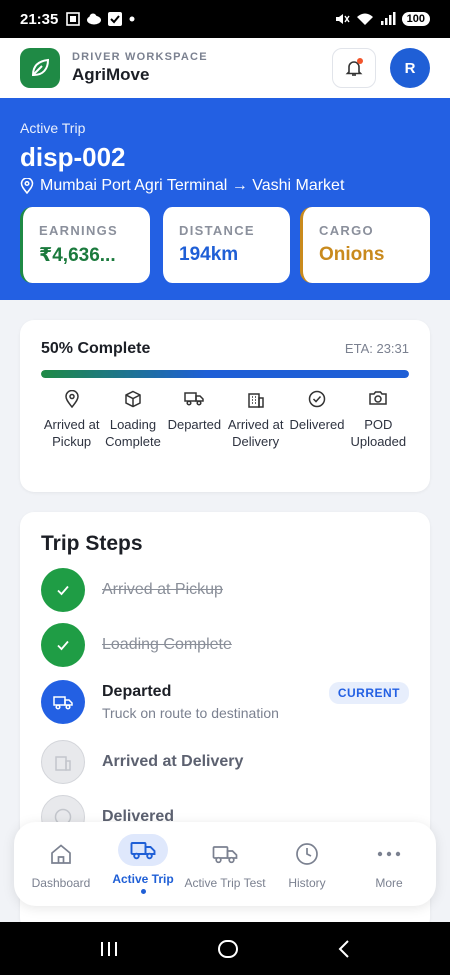 The width and height of the screenshot is (450, 975). I want to click on notification-dot, so click(360, 61).